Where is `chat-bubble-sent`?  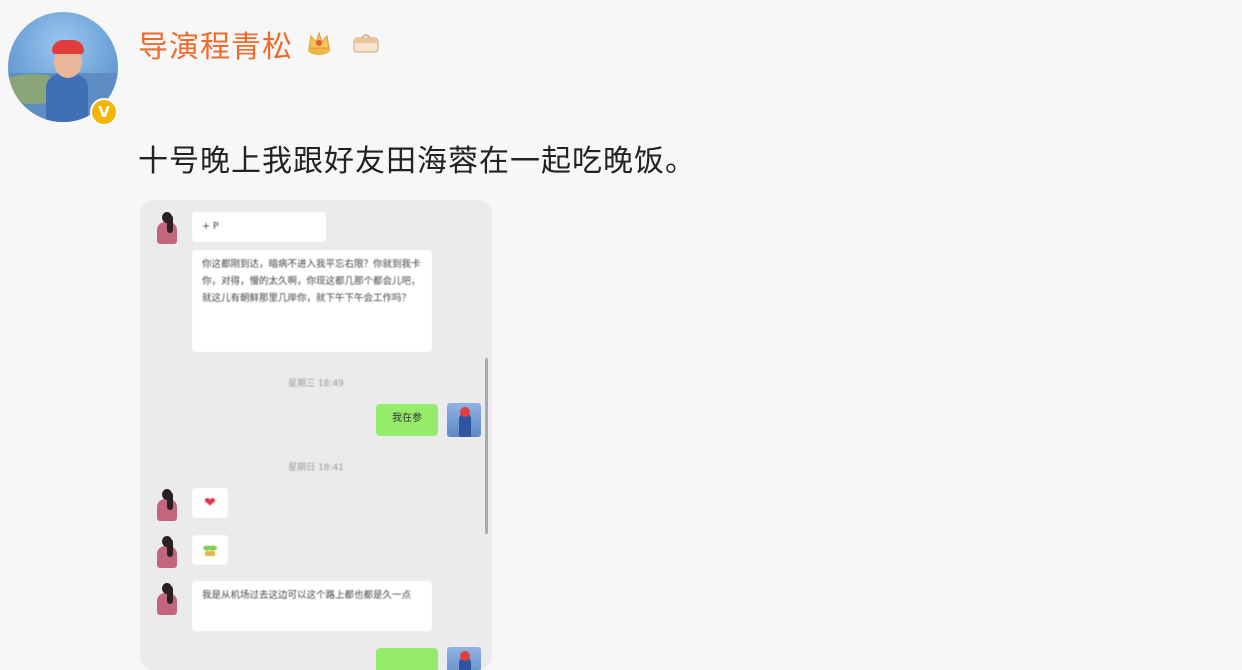 chat-bubble-sent is located at coordinates (407, 659).